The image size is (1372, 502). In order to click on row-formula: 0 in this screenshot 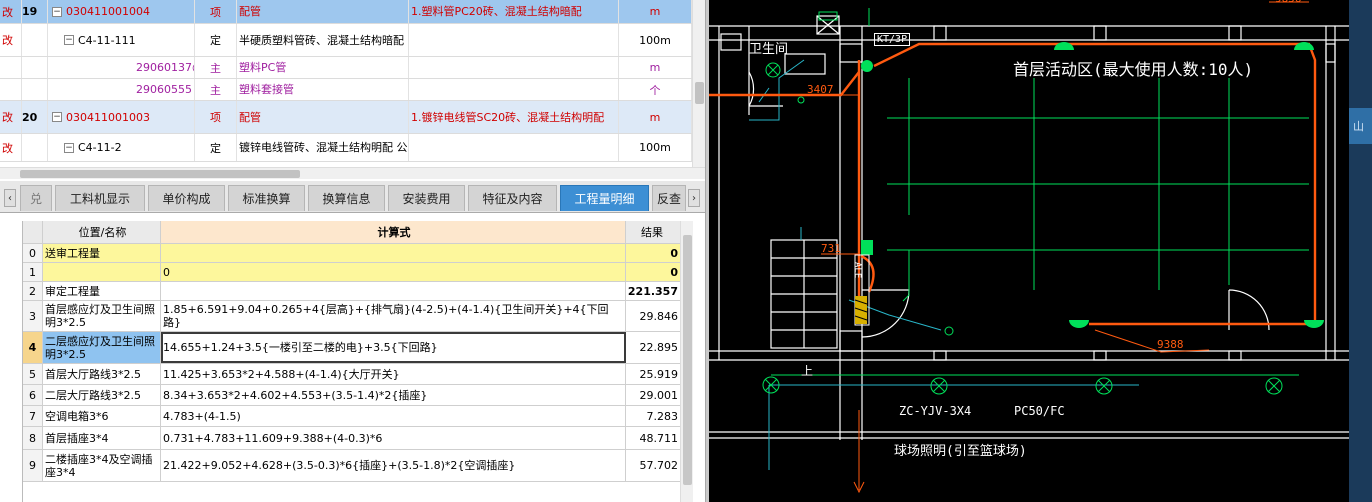, I will do `click(393, 272)`.